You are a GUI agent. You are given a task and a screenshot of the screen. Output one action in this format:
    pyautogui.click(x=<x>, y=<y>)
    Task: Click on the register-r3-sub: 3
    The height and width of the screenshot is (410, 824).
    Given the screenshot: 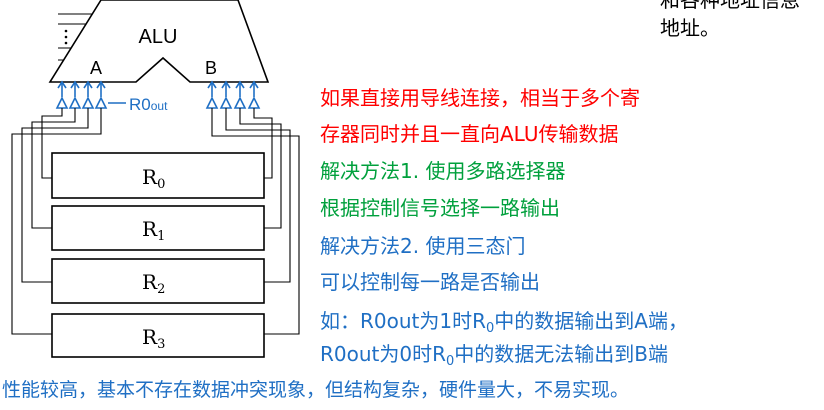 What is the action you would take?
    pyautogui.click(x=161, y=344)
    